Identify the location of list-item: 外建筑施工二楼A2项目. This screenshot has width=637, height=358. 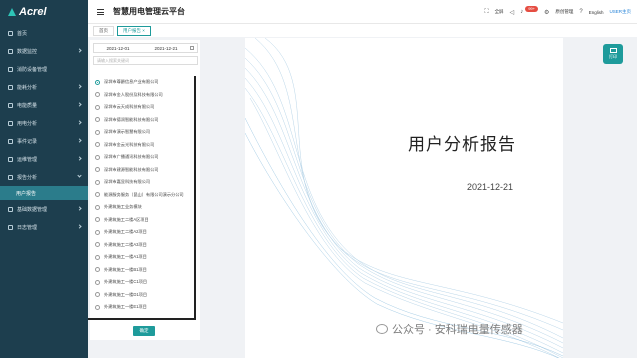
(141, 232).